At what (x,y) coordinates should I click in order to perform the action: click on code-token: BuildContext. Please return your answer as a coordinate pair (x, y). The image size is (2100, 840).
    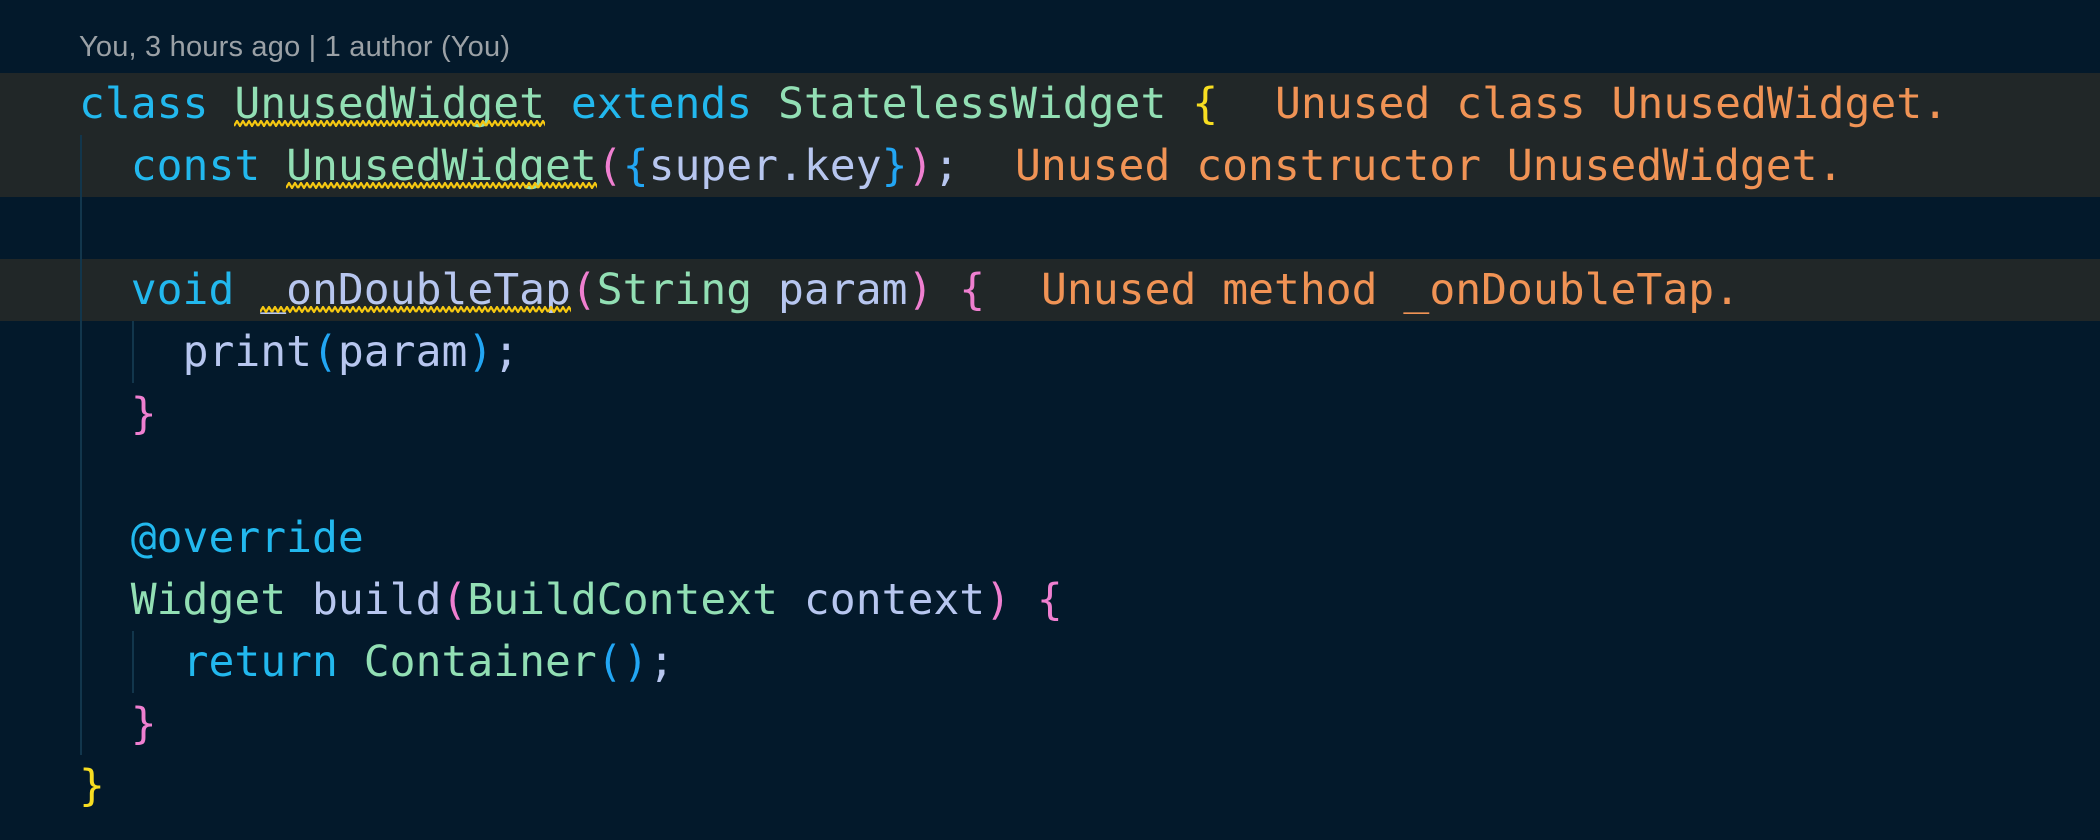
    Looking at the image, I should click on (623, 600).